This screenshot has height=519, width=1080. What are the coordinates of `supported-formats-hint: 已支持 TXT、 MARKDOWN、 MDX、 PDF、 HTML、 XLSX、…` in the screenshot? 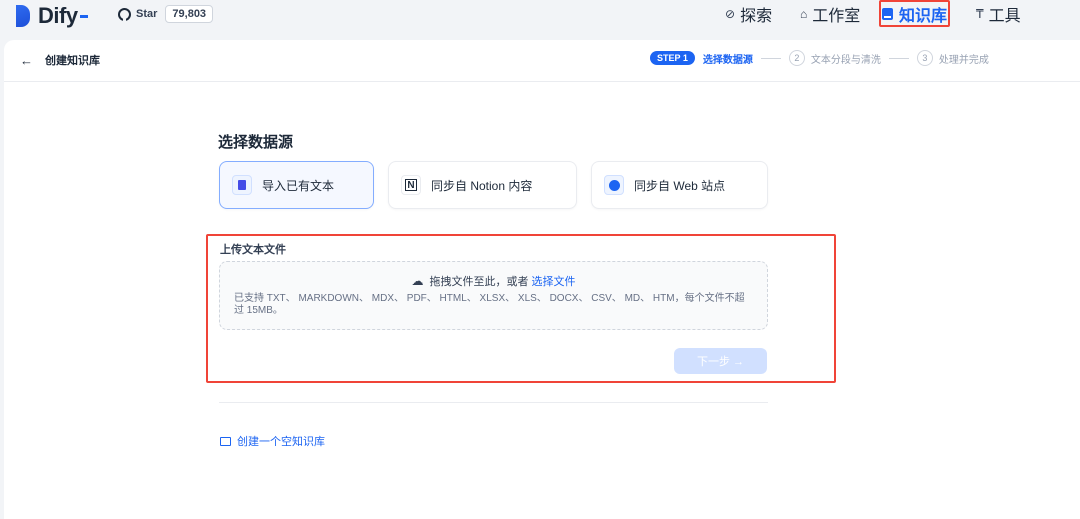 It's located at (489, 304).